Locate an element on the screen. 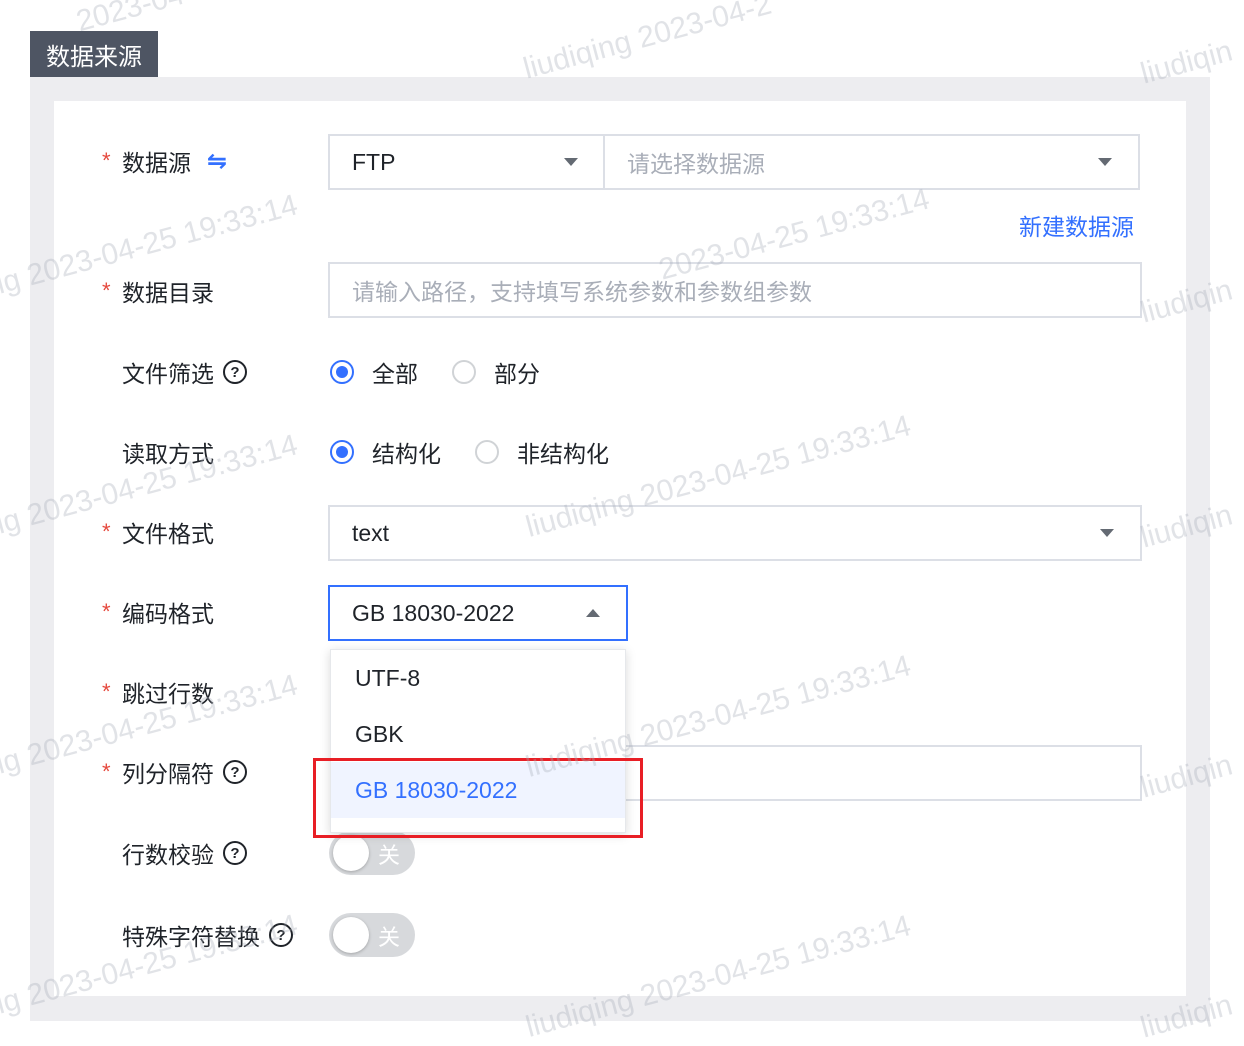  row-check-label-text: 行数校验 is located at coordinates (168, 855).